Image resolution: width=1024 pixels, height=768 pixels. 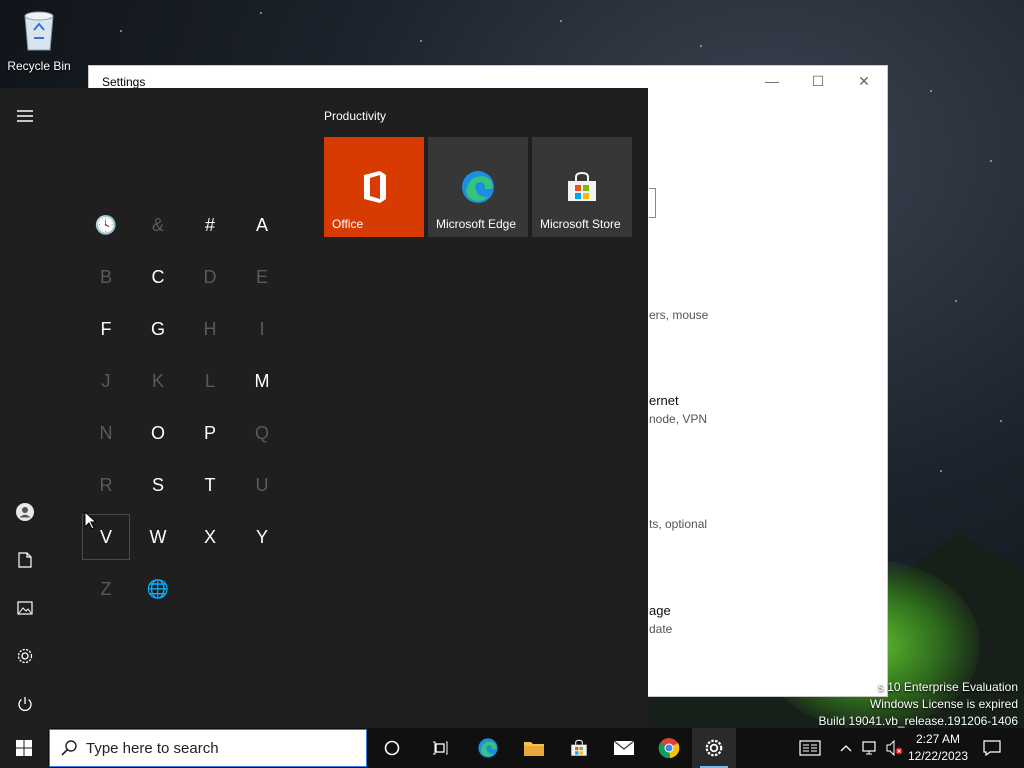 What do you see at coordinates (106, 329) in the screenshot?
I see `jump-letter-8: F` at bounding box center [106, 329].